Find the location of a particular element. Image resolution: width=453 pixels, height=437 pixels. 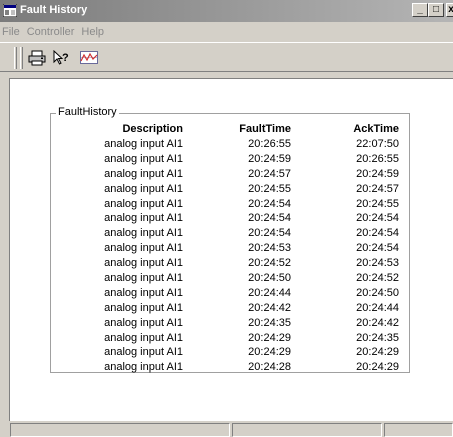

table-row: analog input AI1 20:24:50 20:24:52 is located at coordinates (231, 279).